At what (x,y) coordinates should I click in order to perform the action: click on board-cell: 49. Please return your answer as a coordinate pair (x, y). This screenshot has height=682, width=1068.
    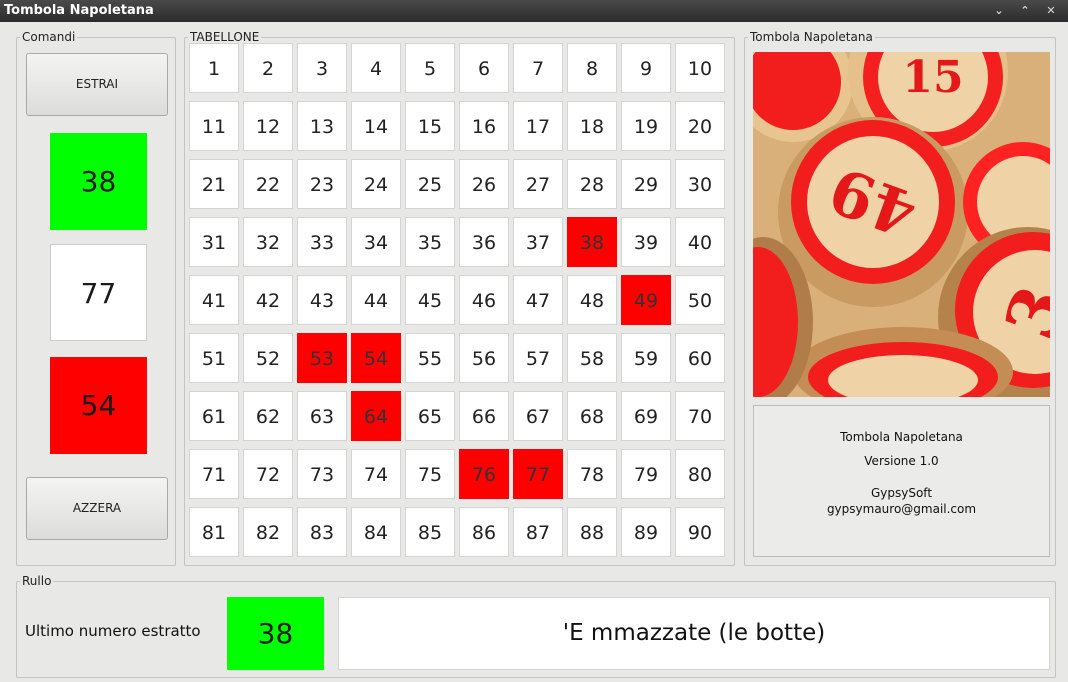
    Looking at the image, I should click on (646, 300).